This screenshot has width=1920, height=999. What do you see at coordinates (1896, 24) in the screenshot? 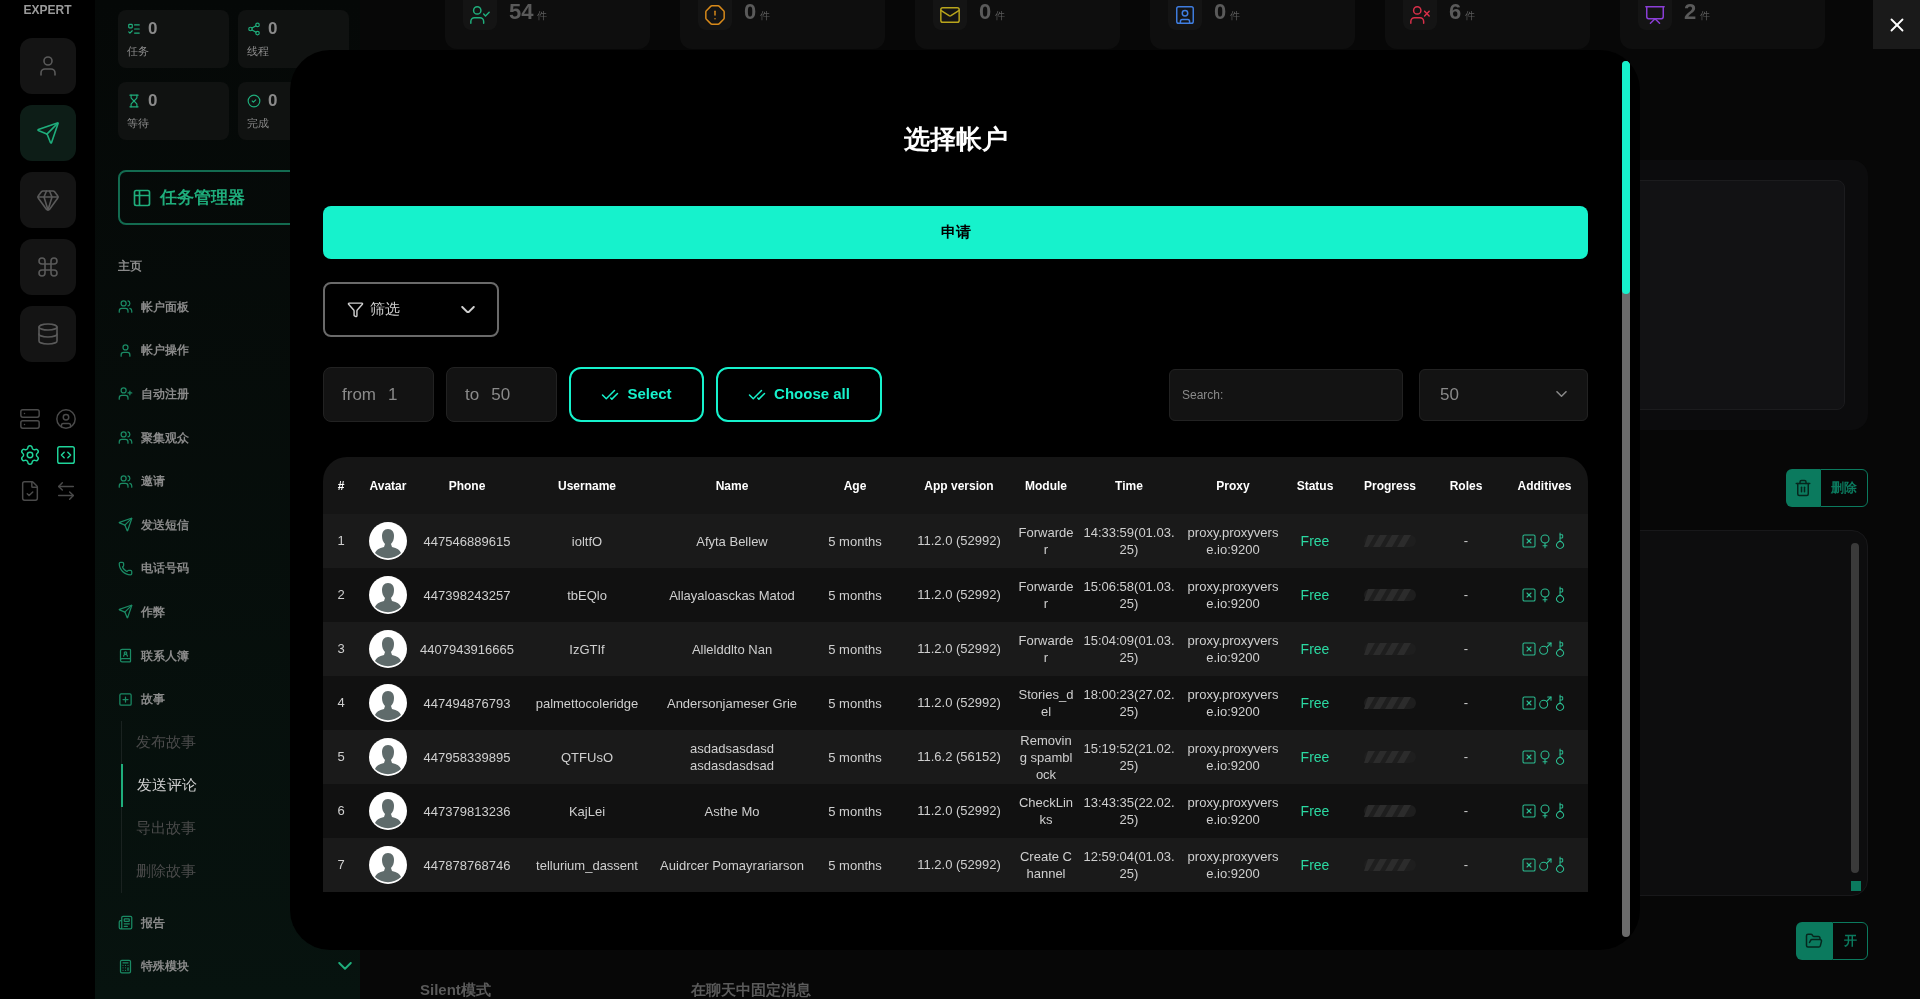
I see `close-button` at bounding box center [1896, 24].